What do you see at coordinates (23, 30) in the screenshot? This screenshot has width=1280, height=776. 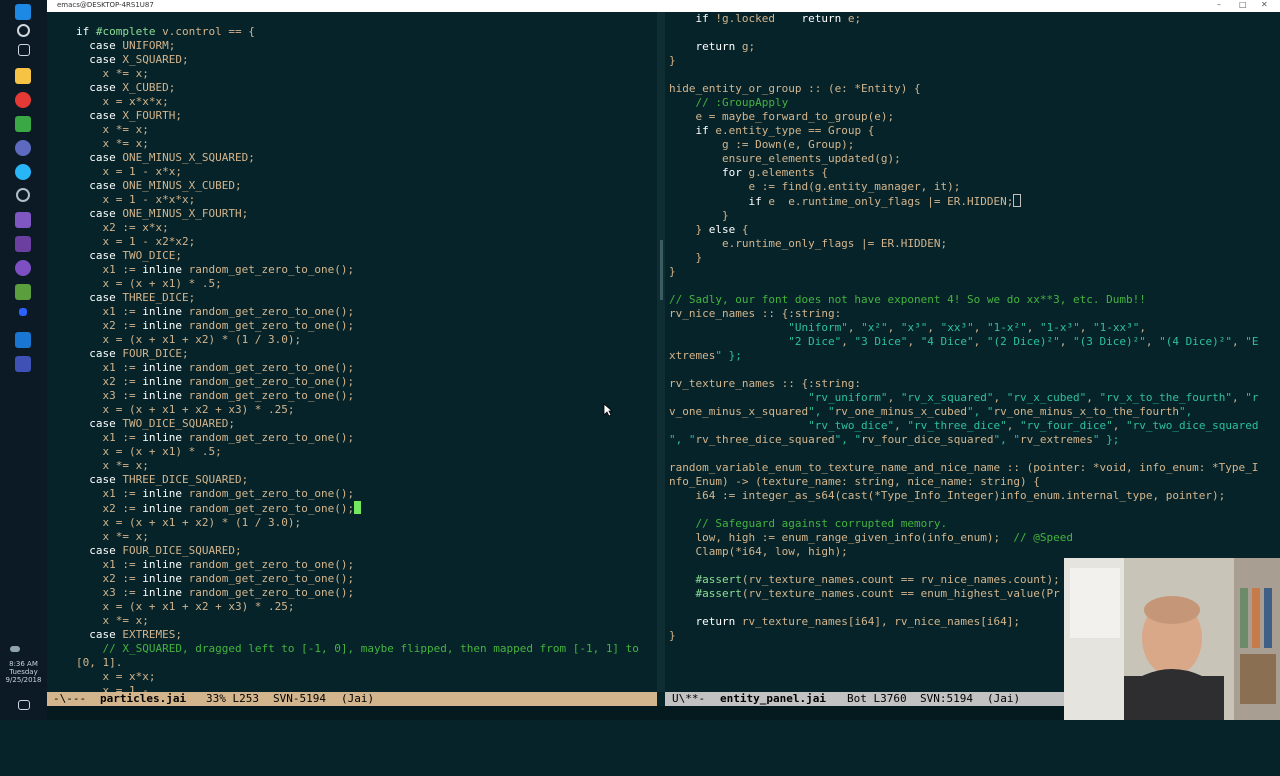 I see `search-icon` at bounding box center [23, 30].